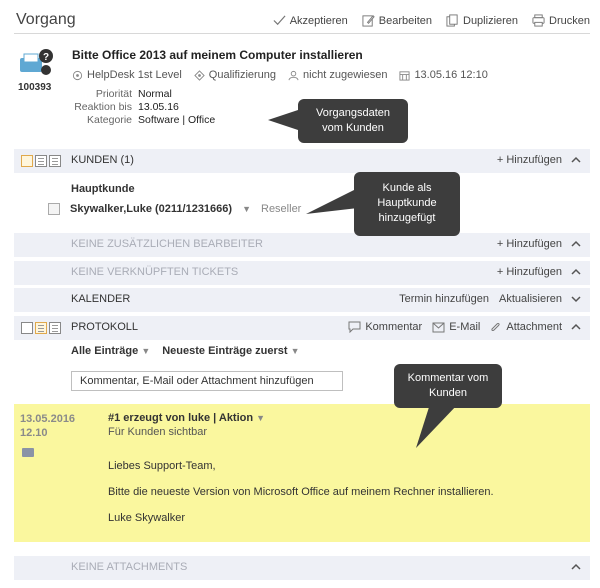  What do you see at coordinates (181, 418) in the screenshot?
I see `entry-head-label: #1 erzeugt von luke | Aktion` at bounding box center [181, 418].